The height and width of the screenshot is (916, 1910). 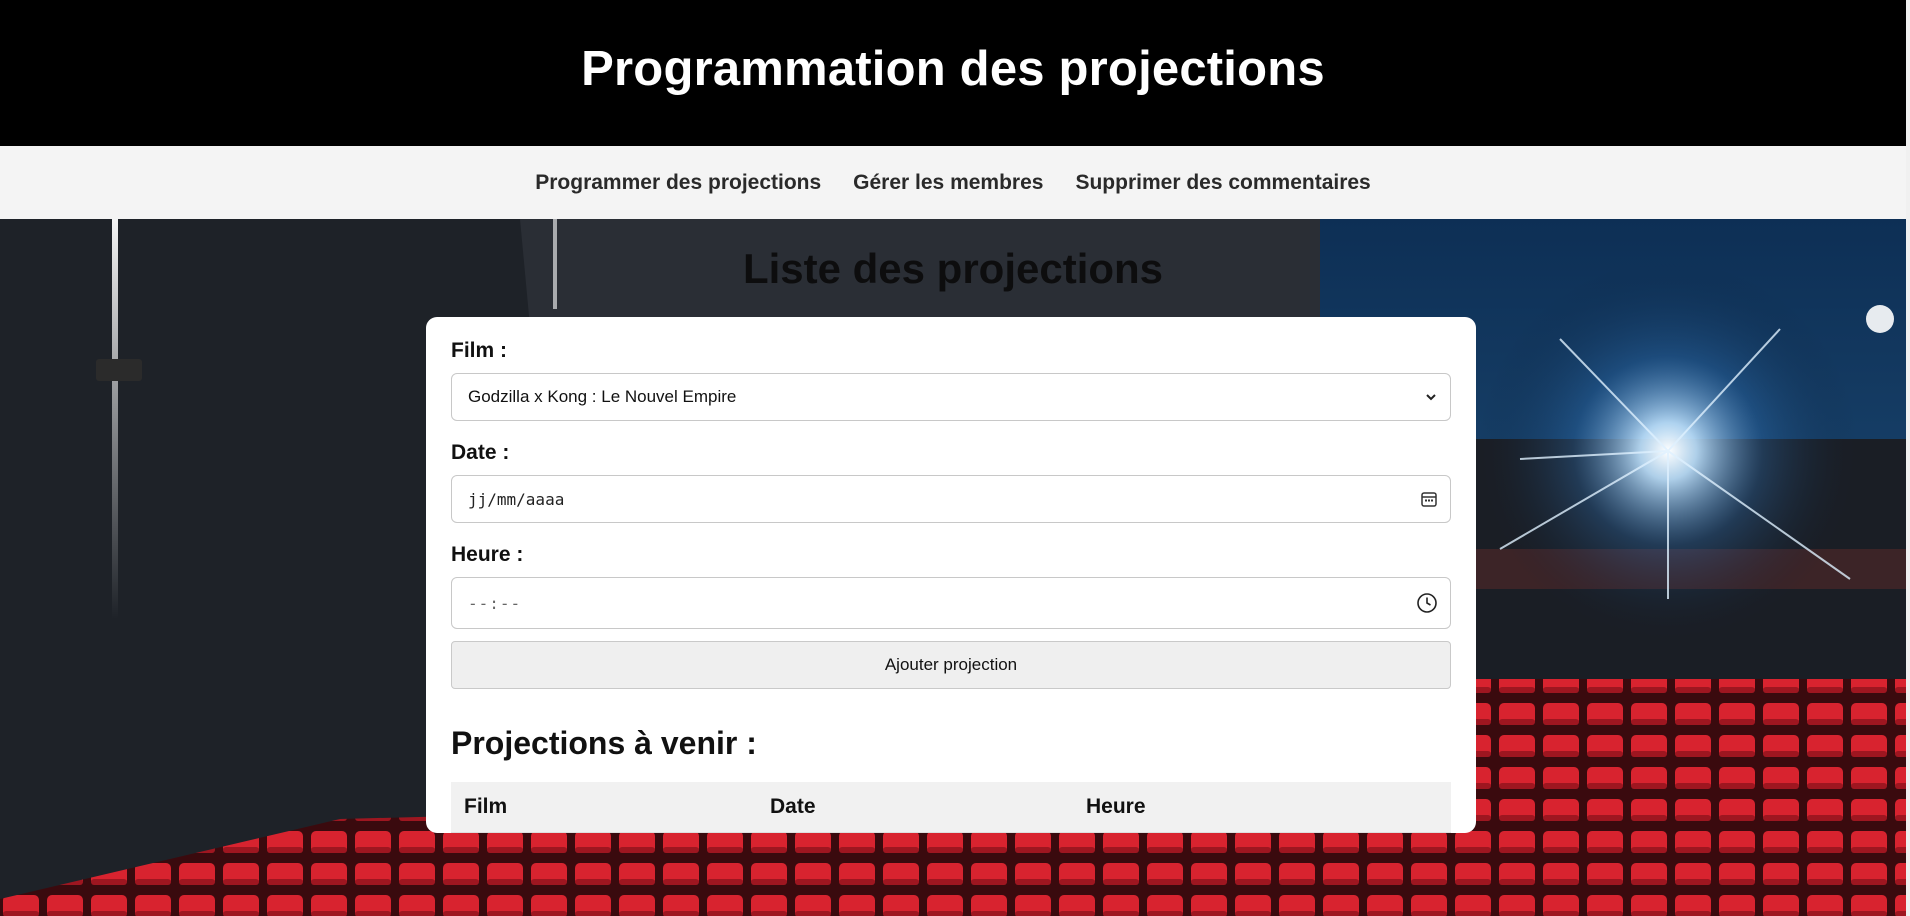 What do you see at coordinates (948, 183) in the screenshot?
I see `nav-item-gerer-membres: Gérer les membres` at bounding box center [948, 183].